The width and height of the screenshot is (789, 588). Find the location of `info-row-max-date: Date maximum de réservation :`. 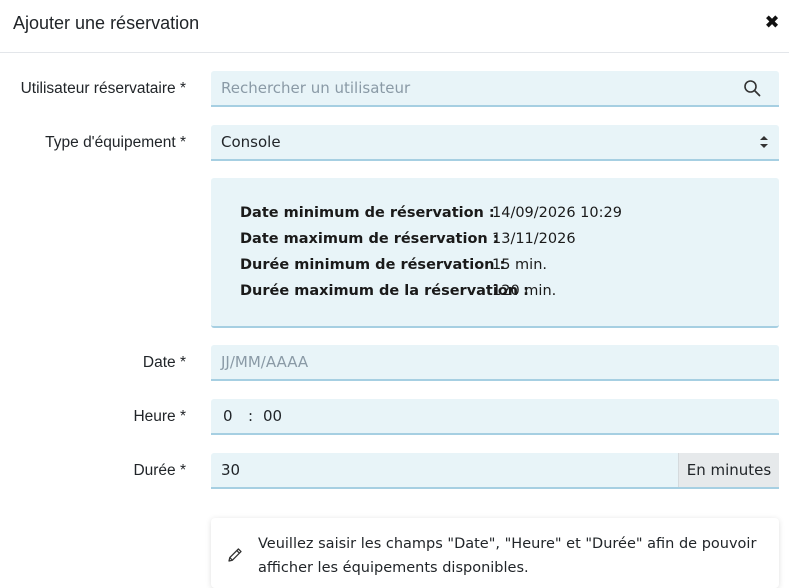

info-row-max-date: Date maximum de réservation : is located at coordinates (369, 239).